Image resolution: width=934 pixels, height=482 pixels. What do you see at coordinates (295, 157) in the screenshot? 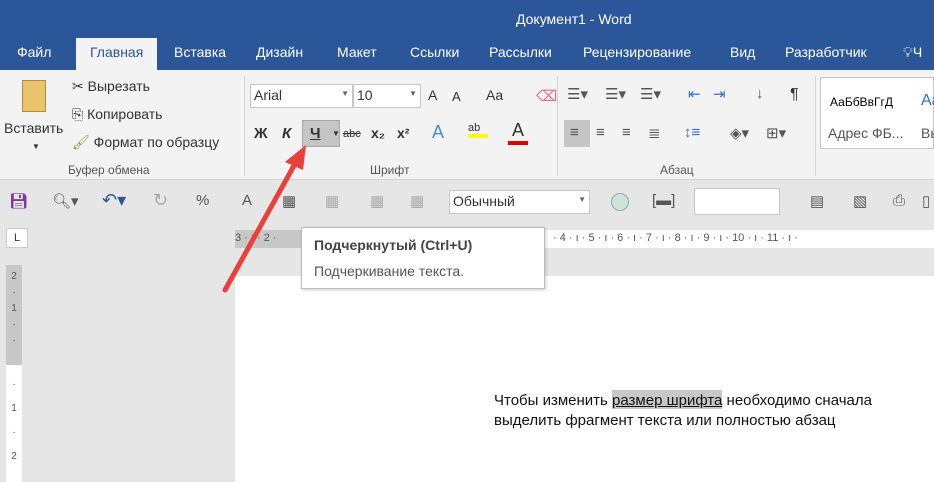
I see `arrow-head` at bounding box center [295, 157].